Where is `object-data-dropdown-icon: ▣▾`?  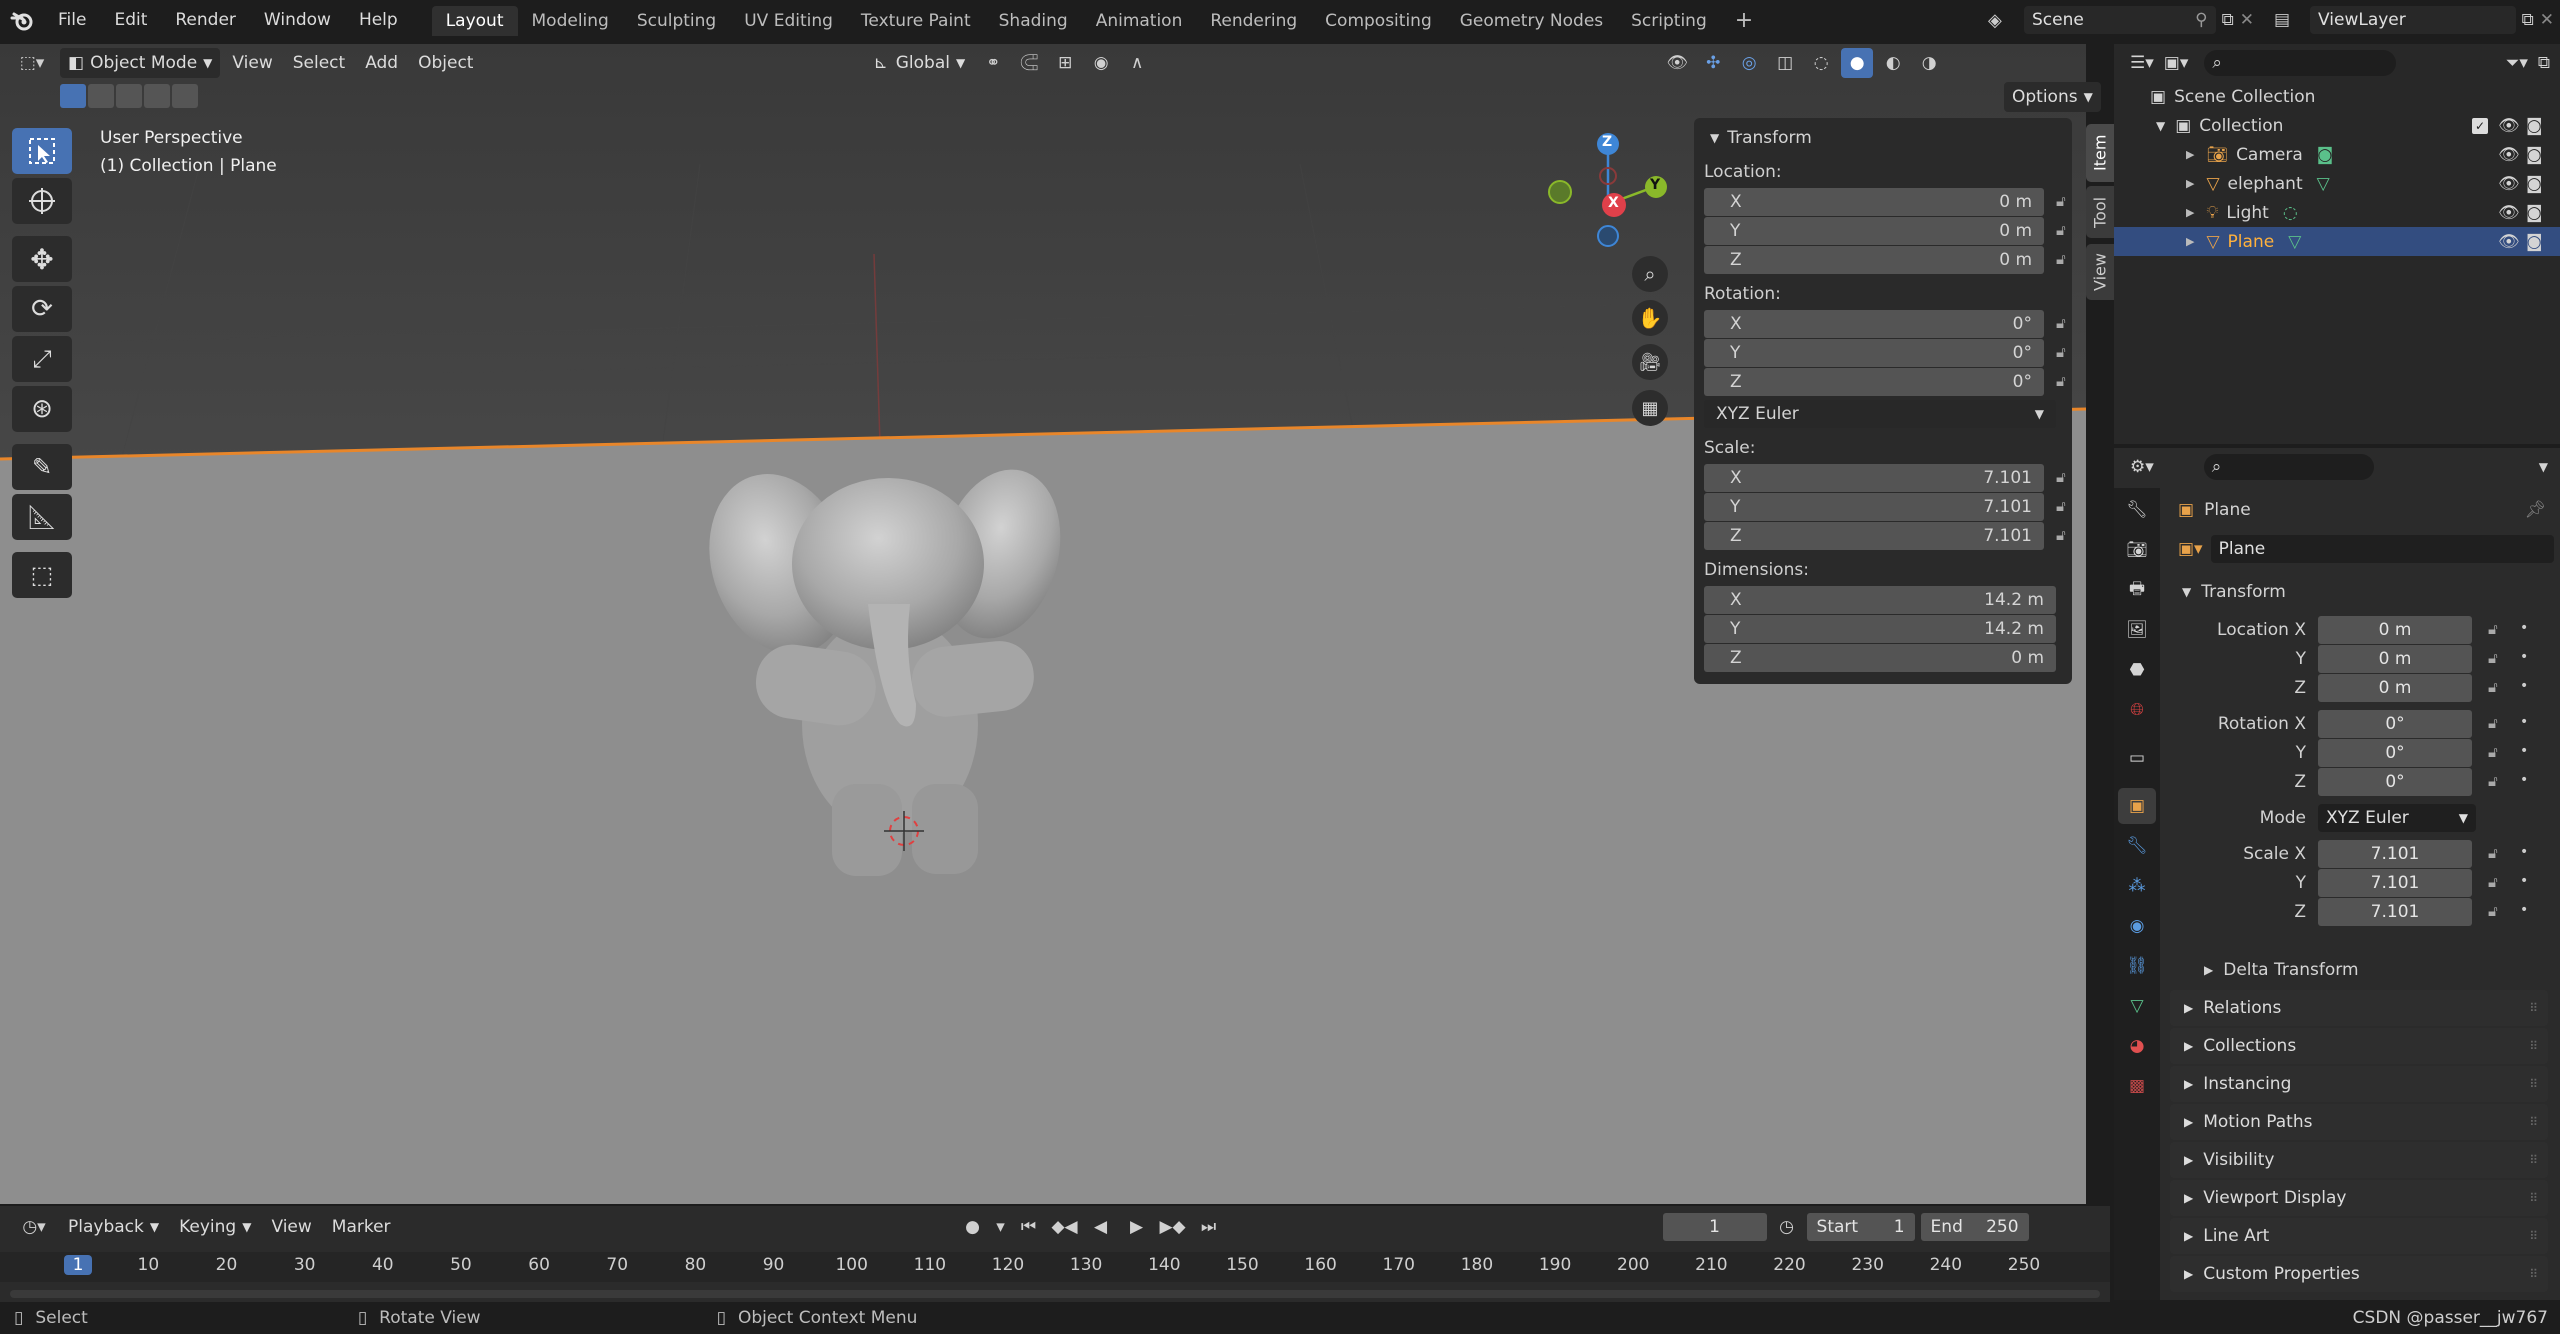
object-data-dropdown-icon: ▣▾ is located at coordinates (2190, 549).